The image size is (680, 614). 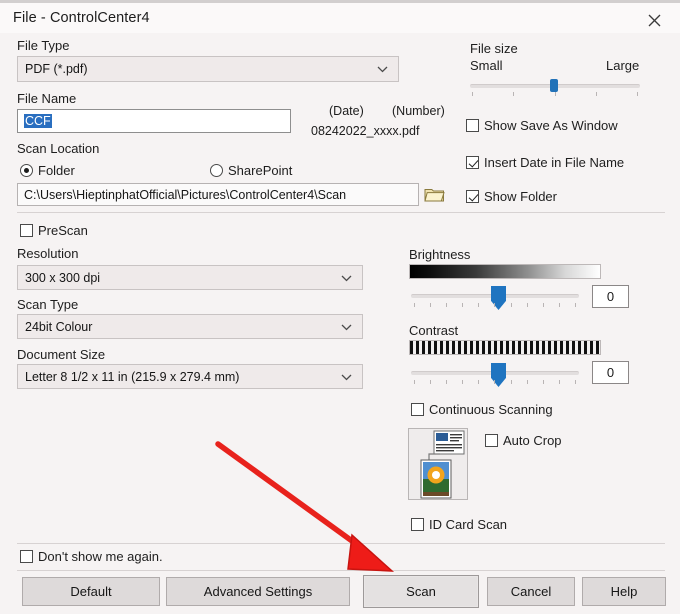 What do you see at coordinates (154, 121) in the screenshot?
I see `file-name-input: CCF` at bounding box center [154, 121].